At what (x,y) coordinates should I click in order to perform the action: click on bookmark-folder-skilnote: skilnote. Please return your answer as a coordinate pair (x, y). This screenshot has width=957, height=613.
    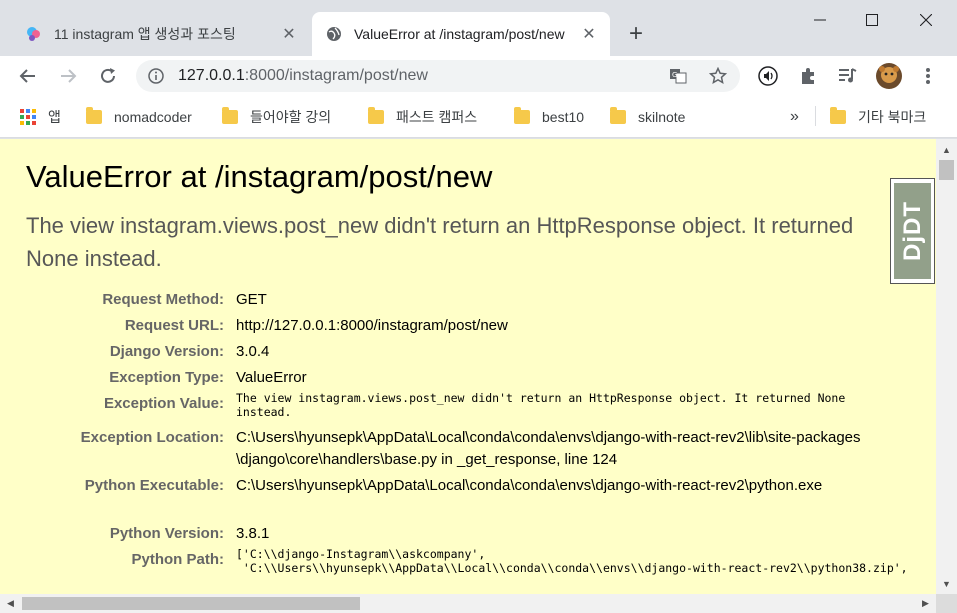
    Looking at the image, I should click on (647, 117).